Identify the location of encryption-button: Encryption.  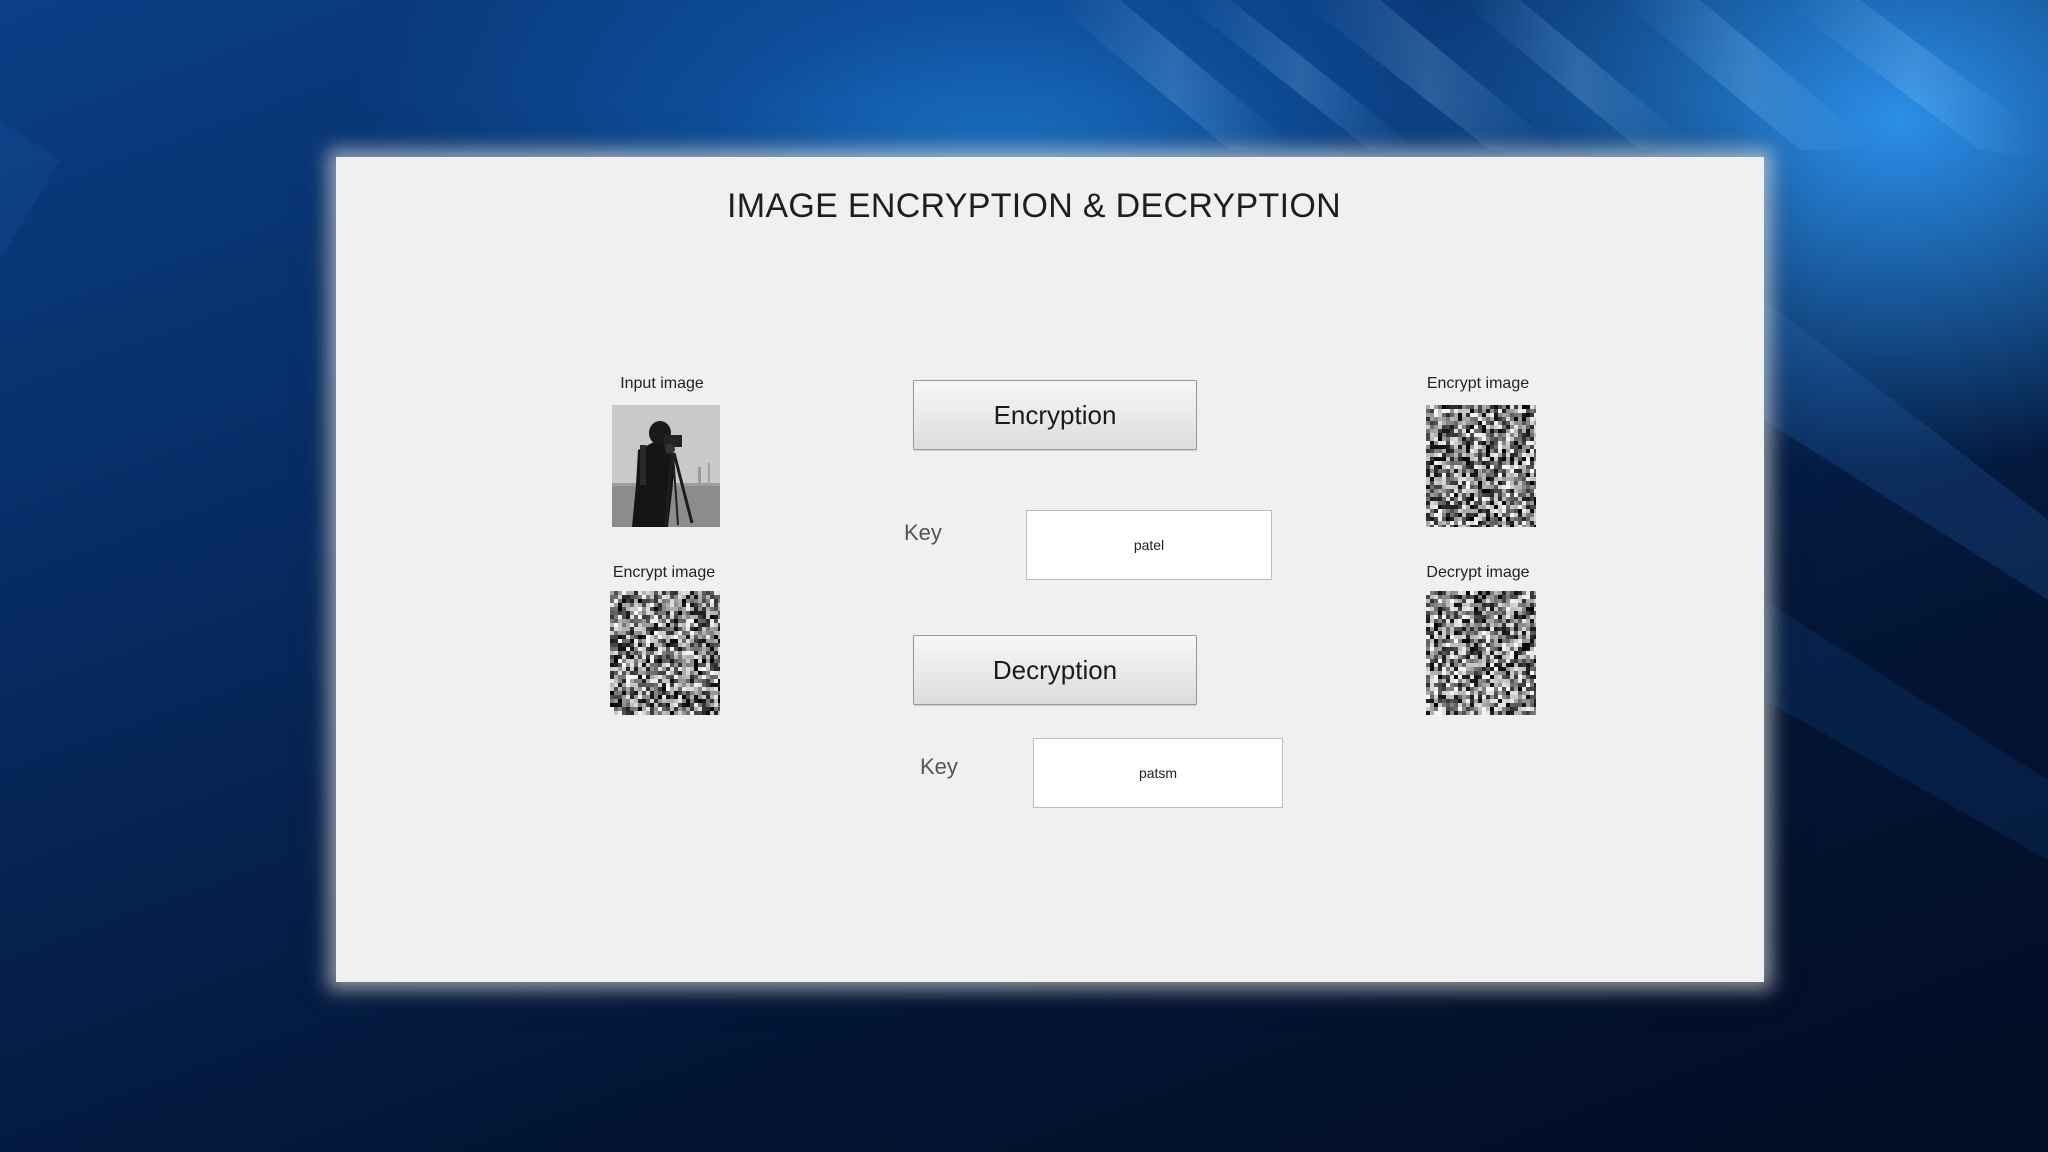
(1055, 415).